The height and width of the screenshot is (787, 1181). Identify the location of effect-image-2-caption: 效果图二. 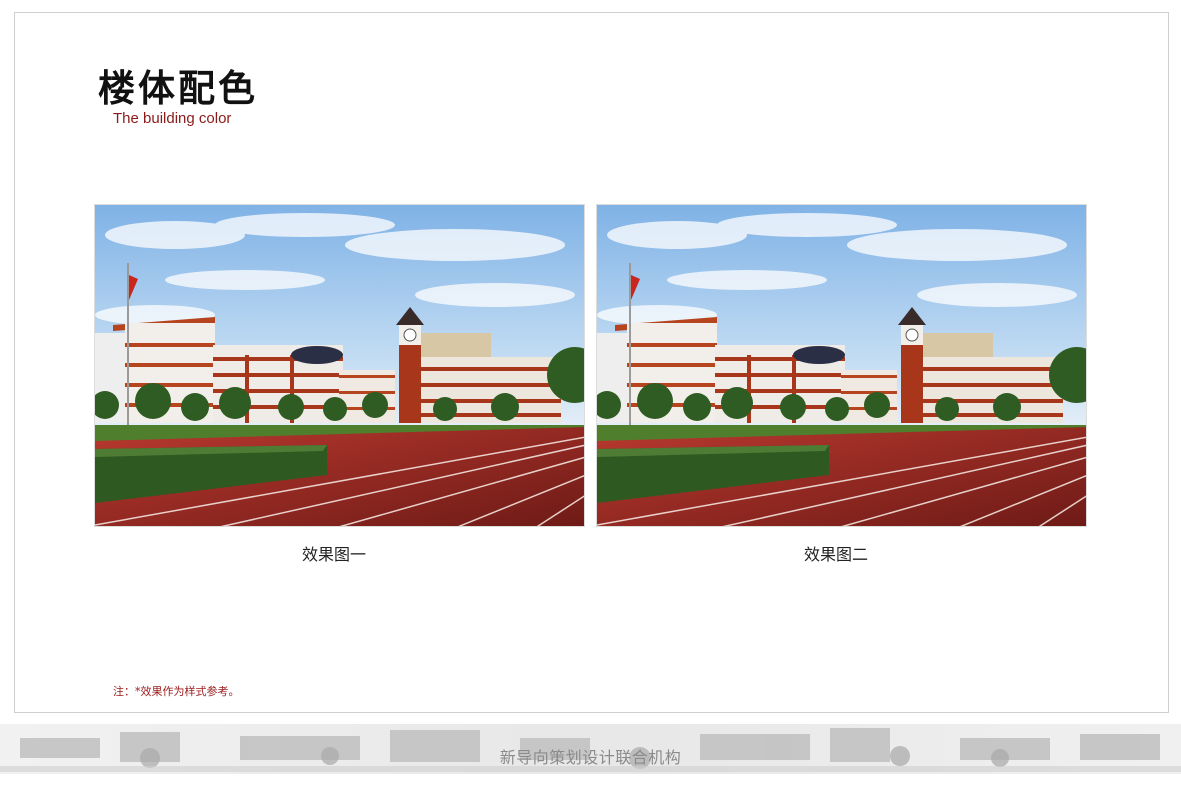
(835, 554).